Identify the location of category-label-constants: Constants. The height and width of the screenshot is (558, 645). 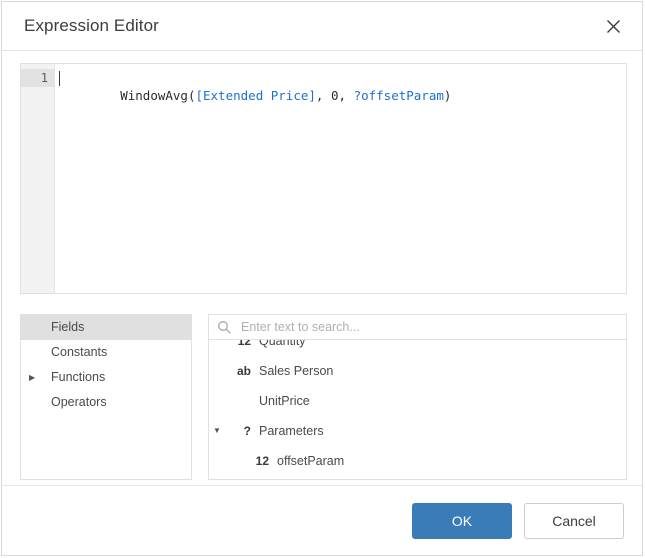
(79, 352).